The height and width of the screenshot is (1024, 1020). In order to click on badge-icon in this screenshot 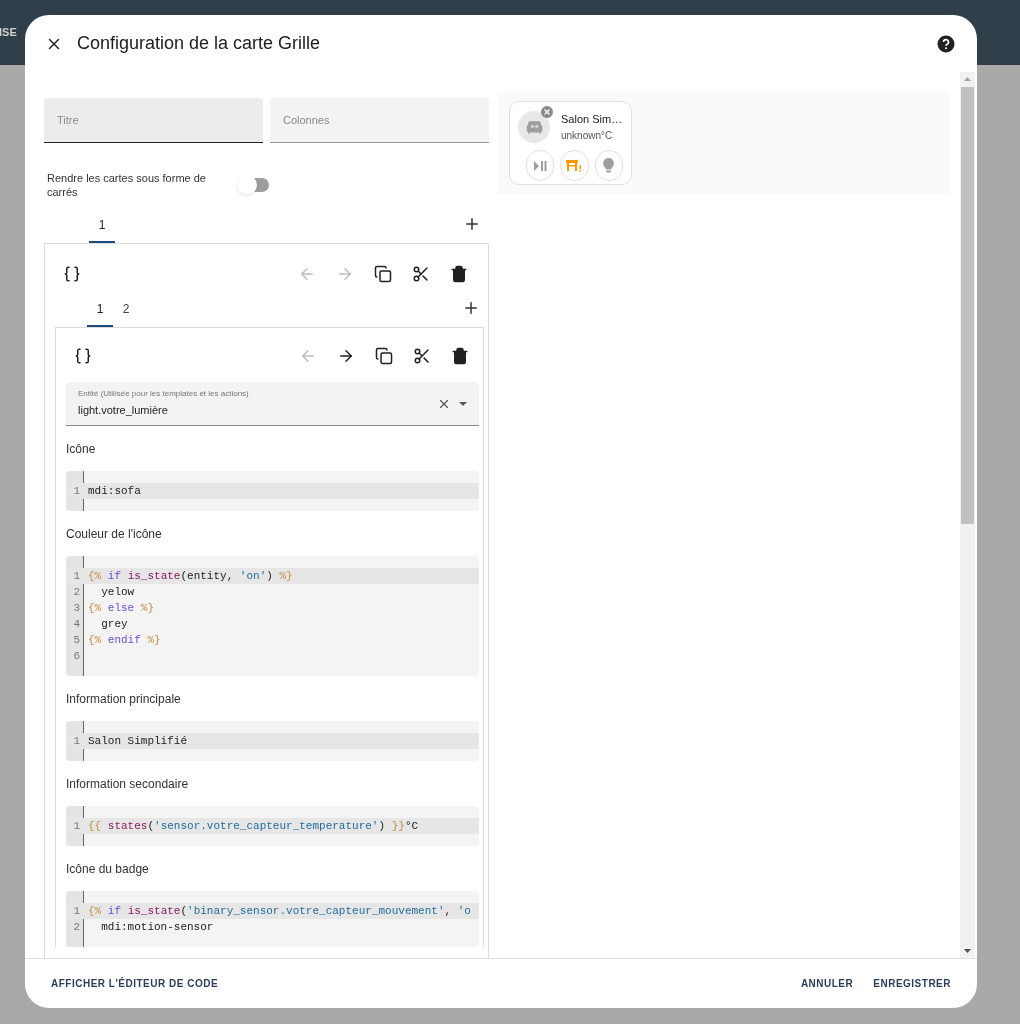, I will do `click(547, 112)`.